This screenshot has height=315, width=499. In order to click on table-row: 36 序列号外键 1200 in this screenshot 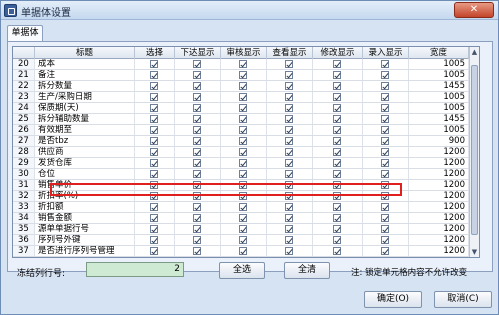, I will do `click(241, 240)`.